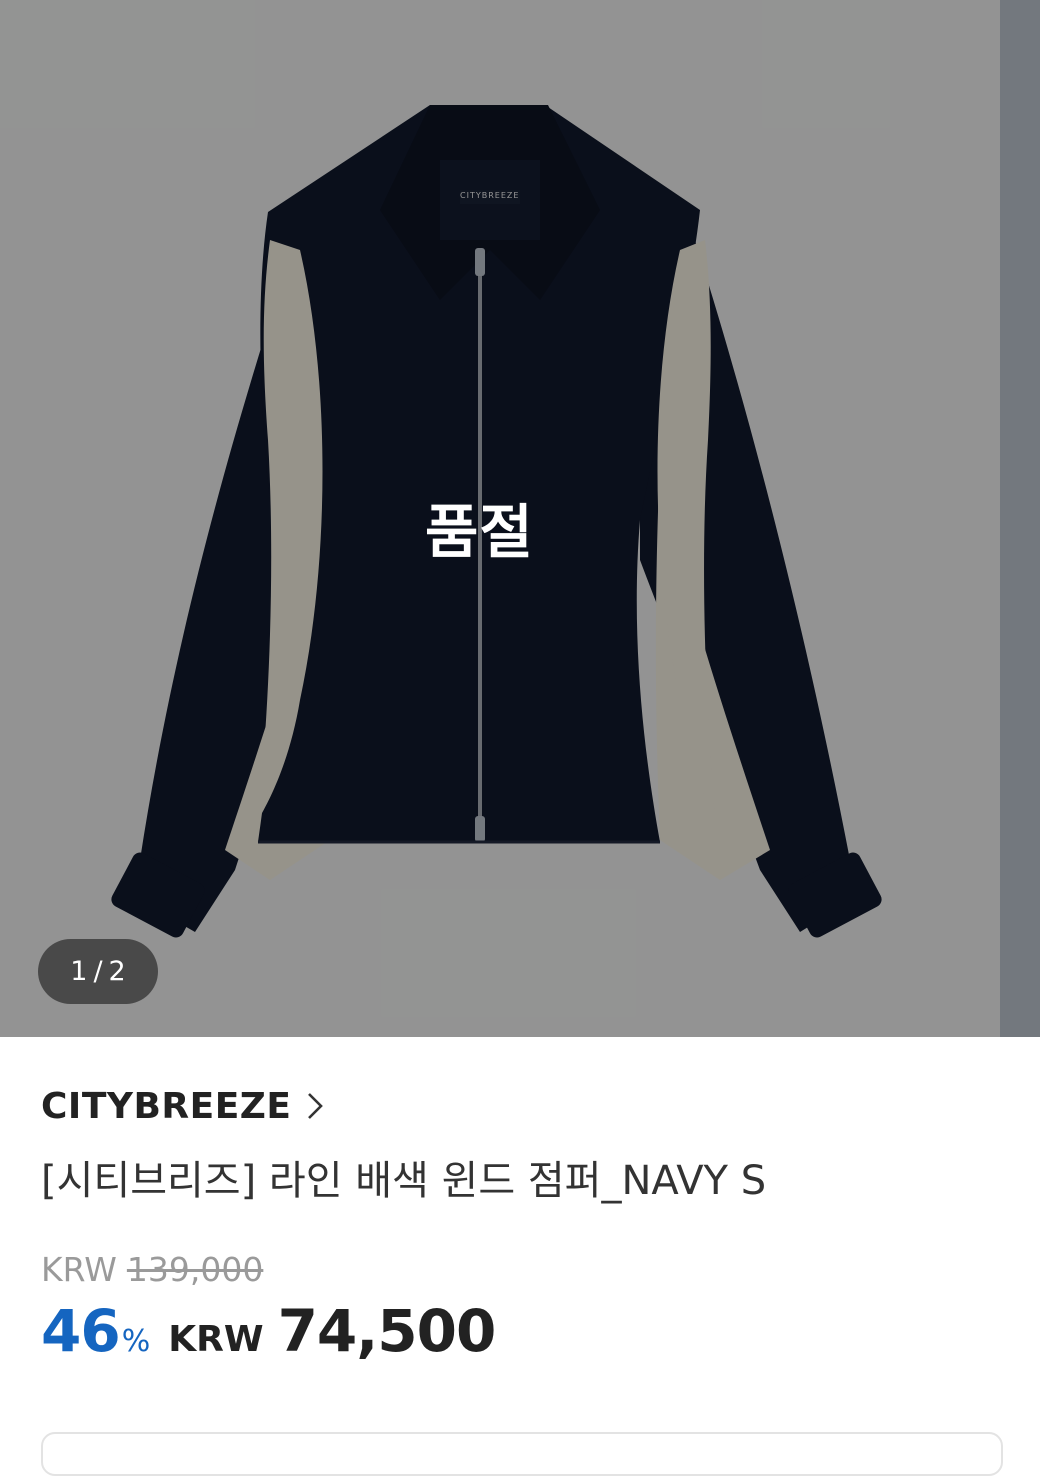  I want to click on pager-current: 1, so click(79, 971).